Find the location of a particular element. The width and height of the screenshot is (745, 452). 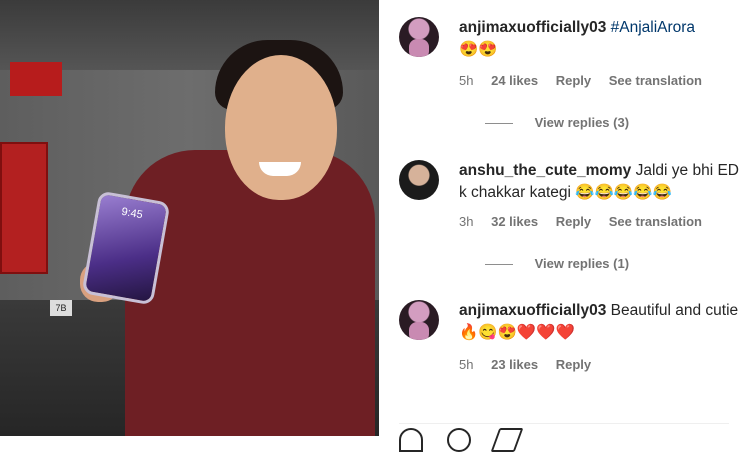

view-replies-button: View replies (1) is located at coordinates (557, 263).